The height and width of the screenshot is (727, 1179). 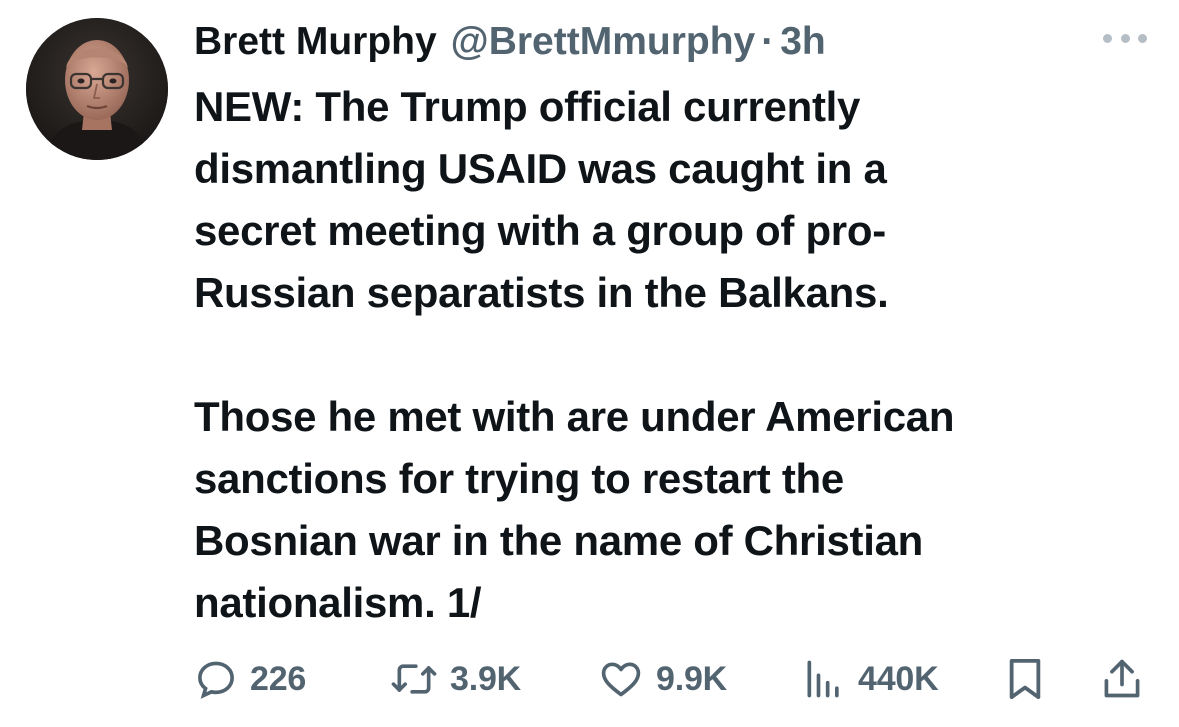 What do you see at coordinates (823, 679) in the screenshot?
I see `views-icon` at bounding box center [823, 679].